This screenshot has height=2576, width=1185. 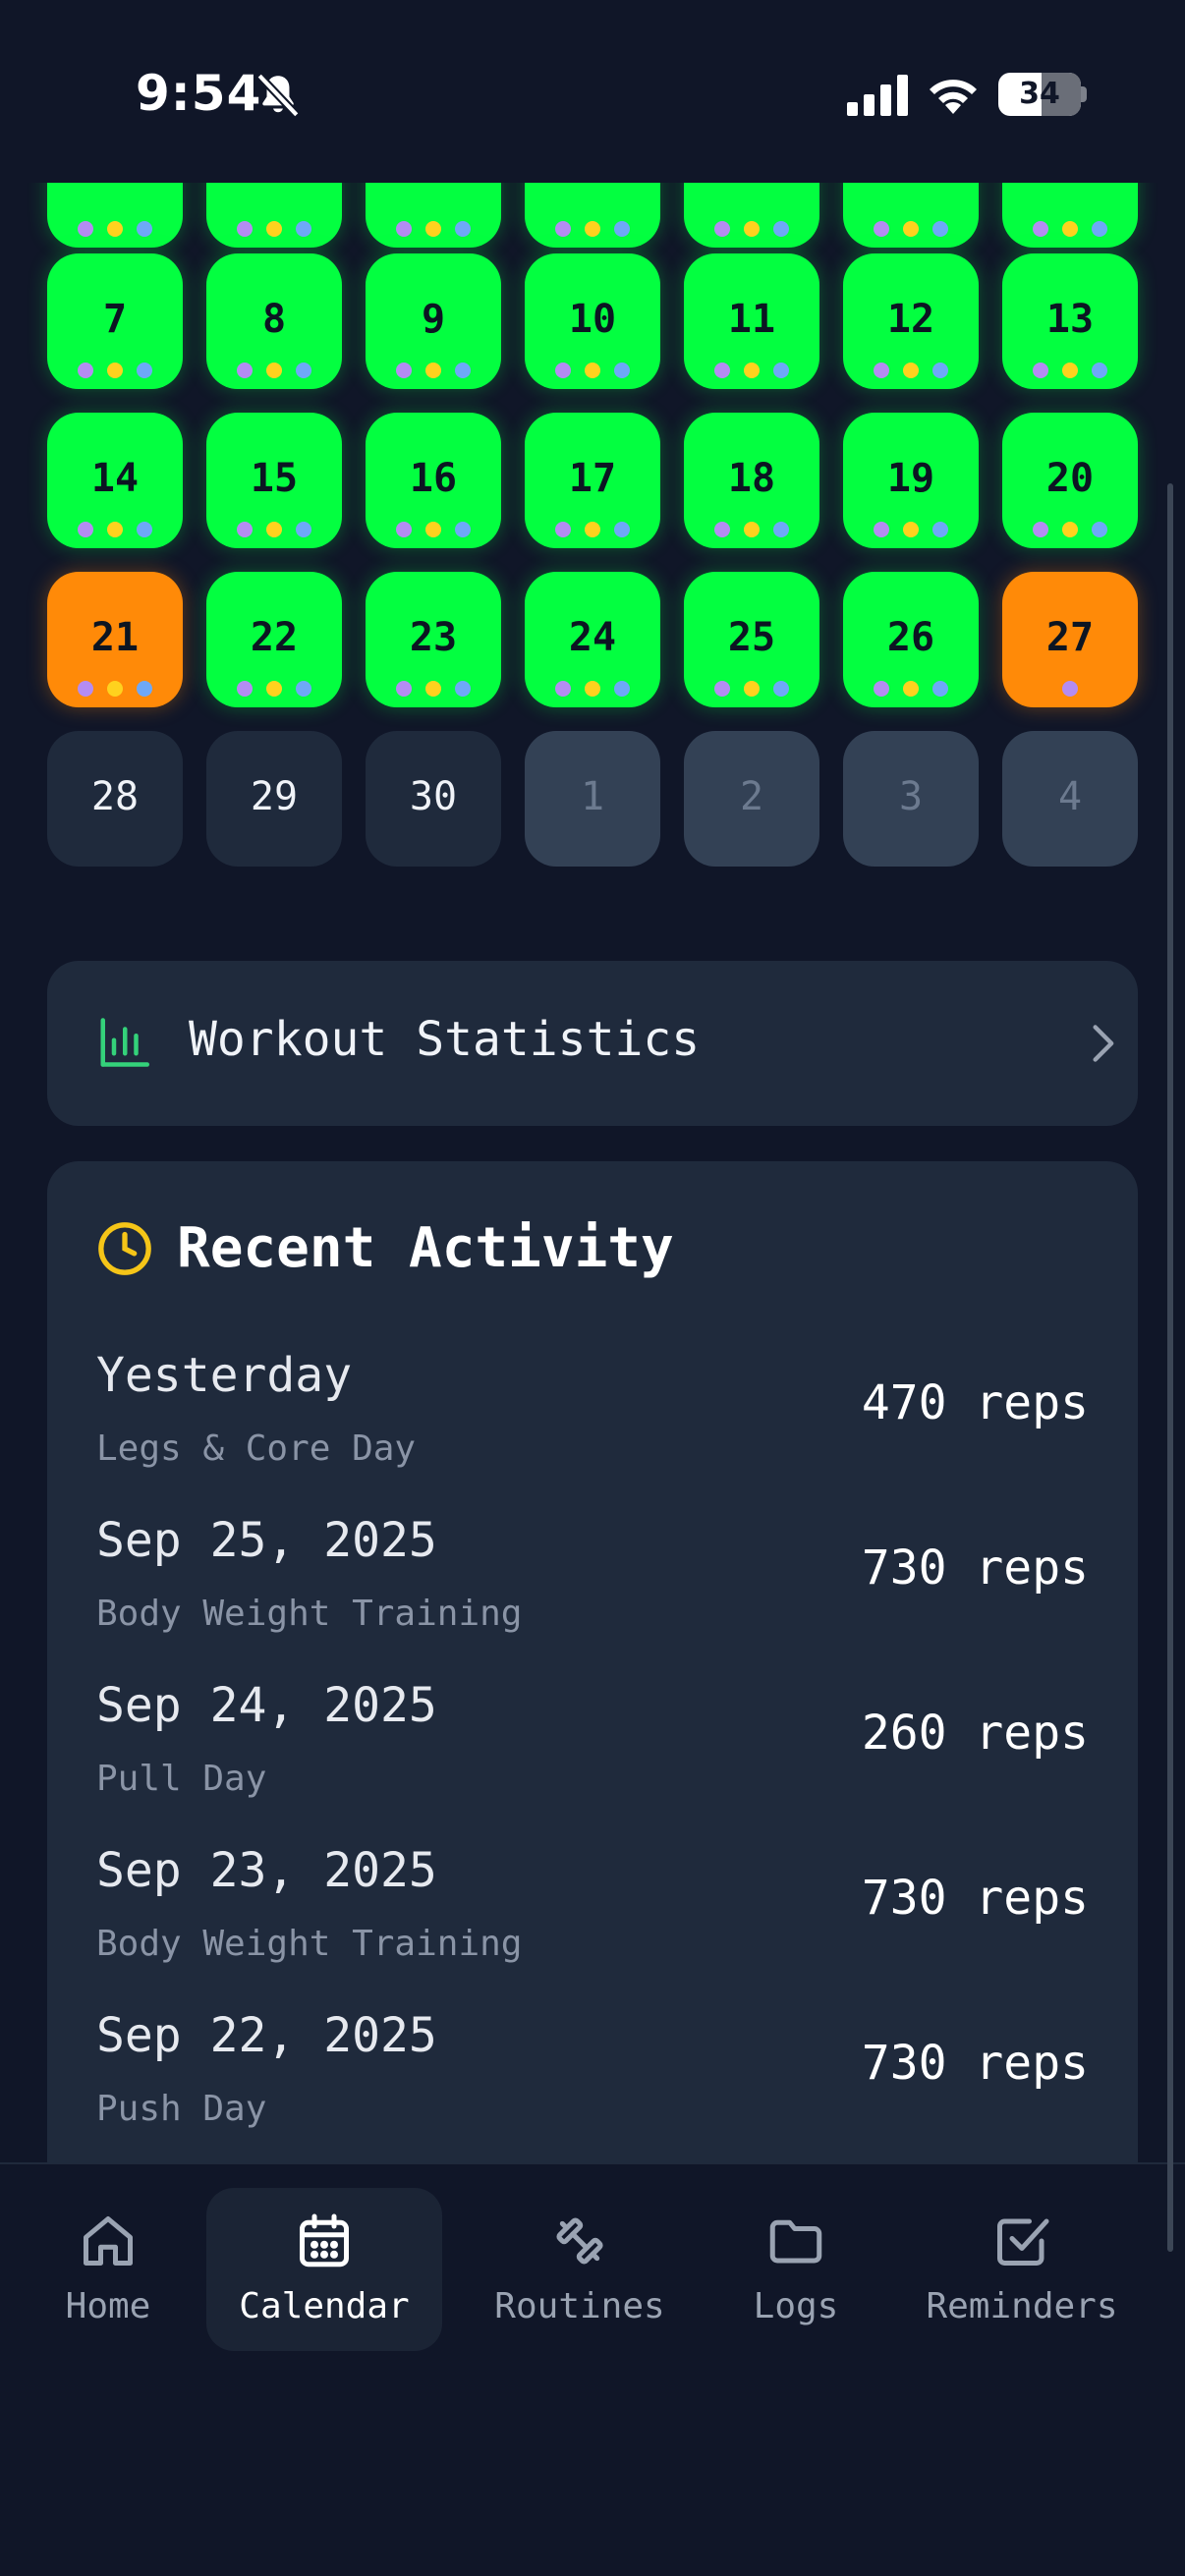 I want to click on activity-reps: 470 reps, so click(x=975, y=1402).